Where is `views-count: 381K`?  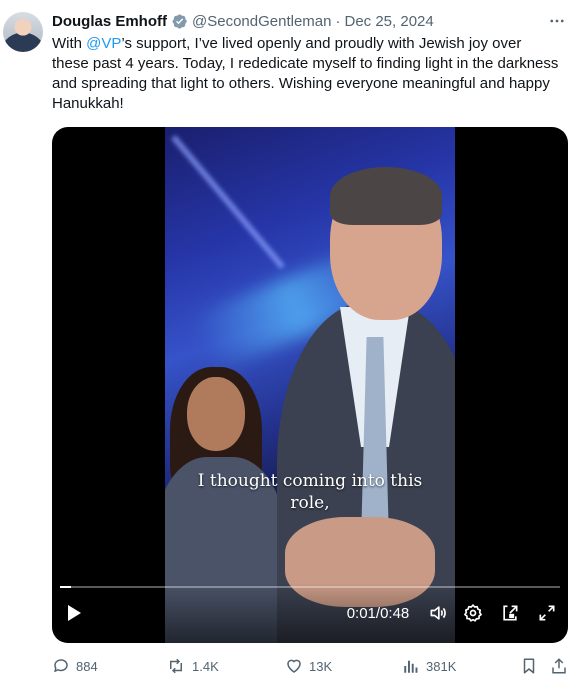
views-count: 381K is located at coordinates (441, 666).